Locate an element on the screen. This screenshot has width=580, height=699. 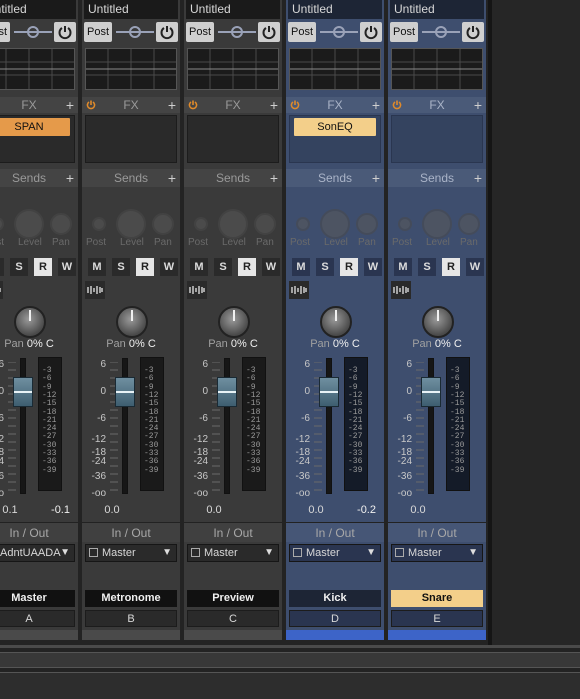
channel-name: Master is located at coordinates (37, 598).